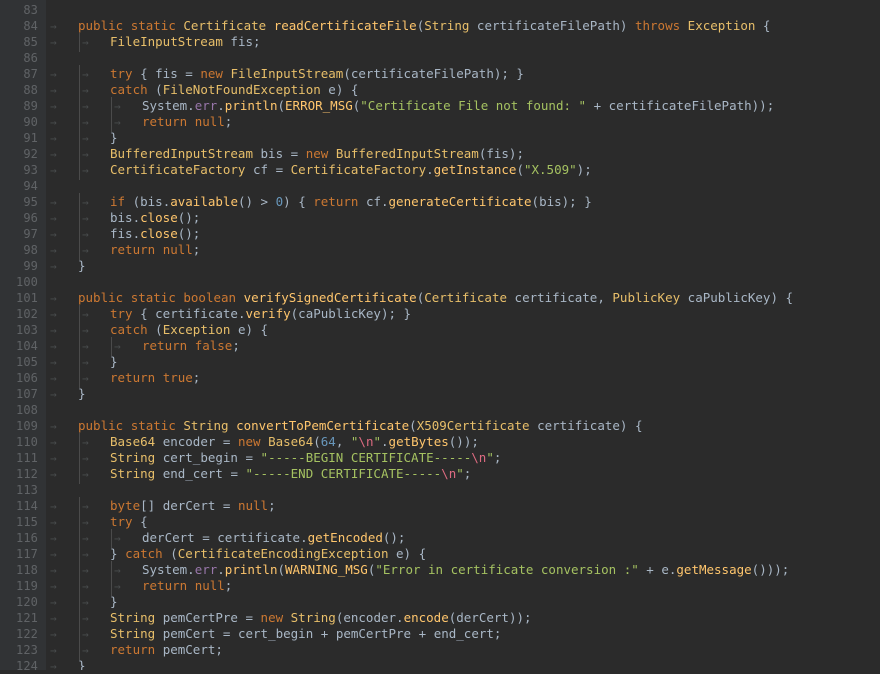 Image resolution: width=880 pixels, height=674 pixels. What do you see at coordinates (209, 585) in the screenshot?
I see `code-token-kw: null` at bounding box center [209, 585].